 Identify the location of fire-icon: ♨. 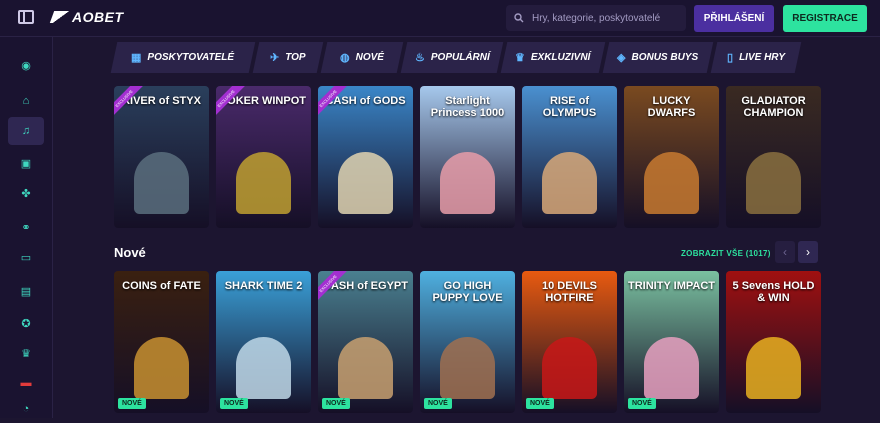
(419, 58).